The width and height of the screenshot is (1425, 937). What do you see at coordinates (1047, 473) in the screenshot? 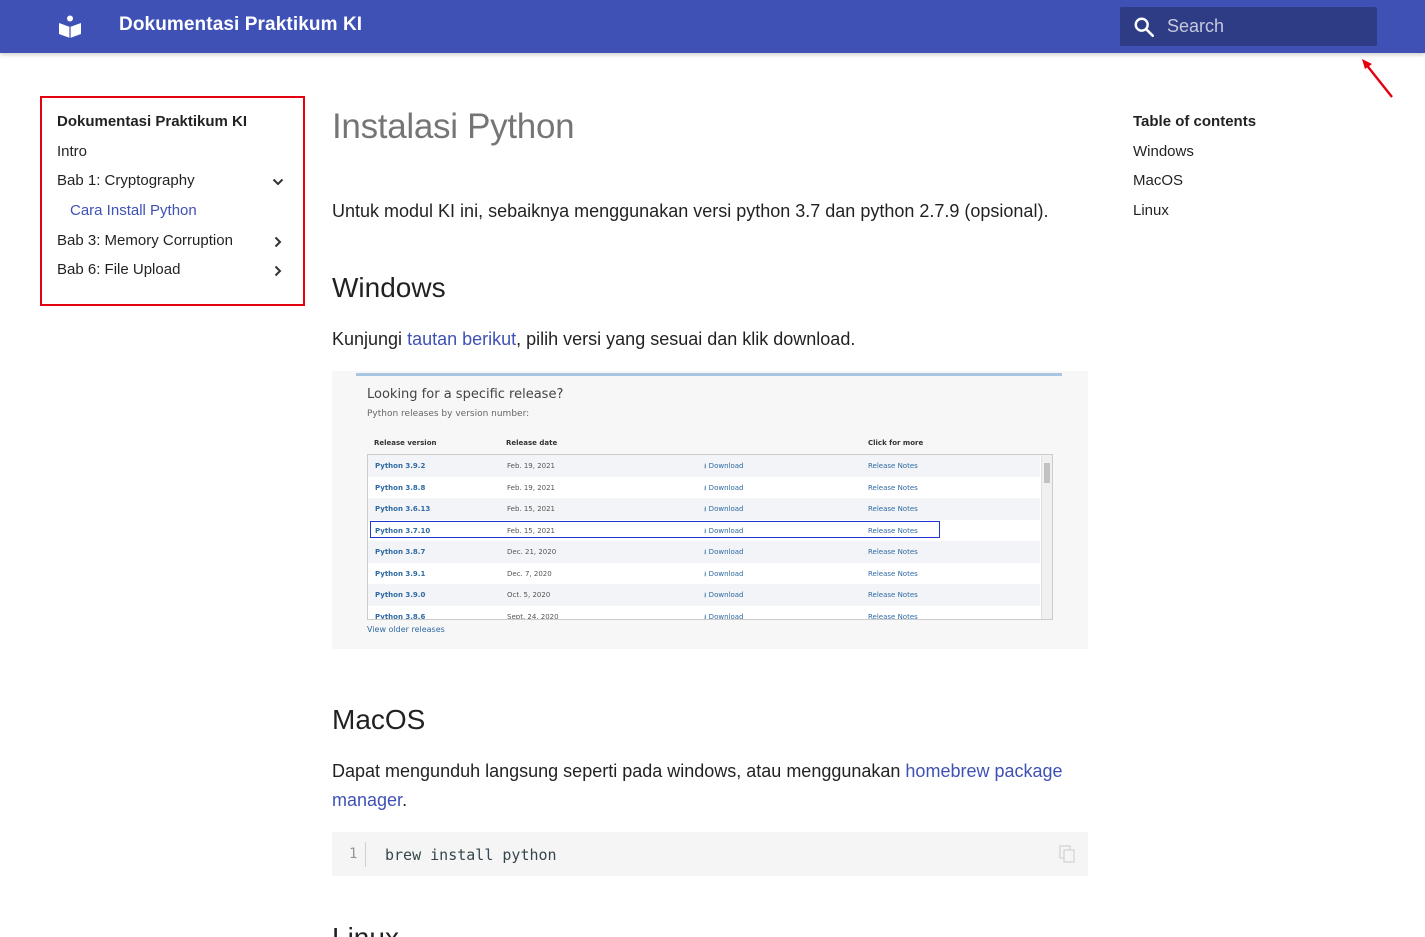
I see `scroll-thumb` at bounding box center [1047, 473].